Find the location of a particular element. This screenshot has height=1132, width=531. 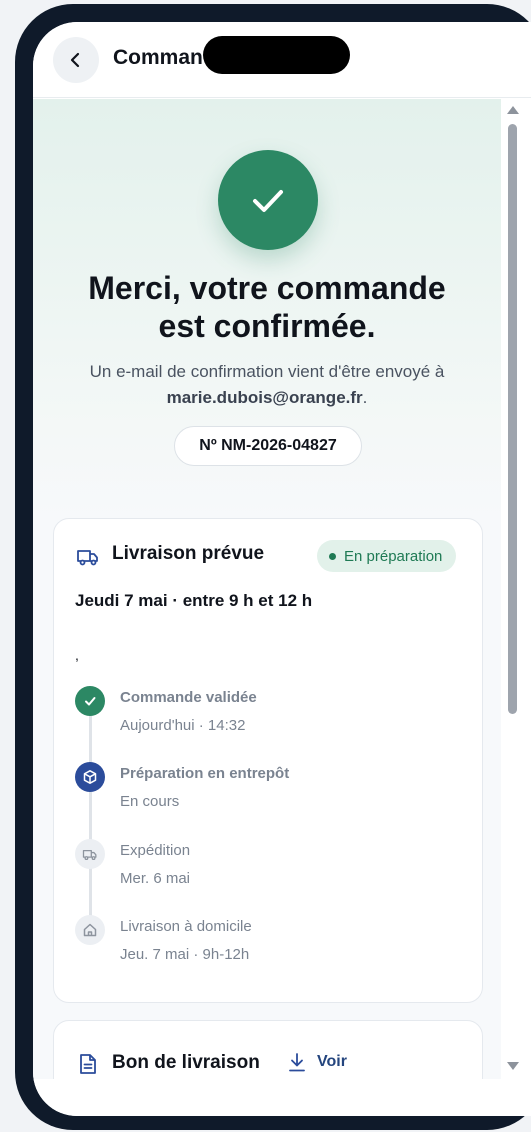

home-indicator-area is located at coordinates (282, 1097).